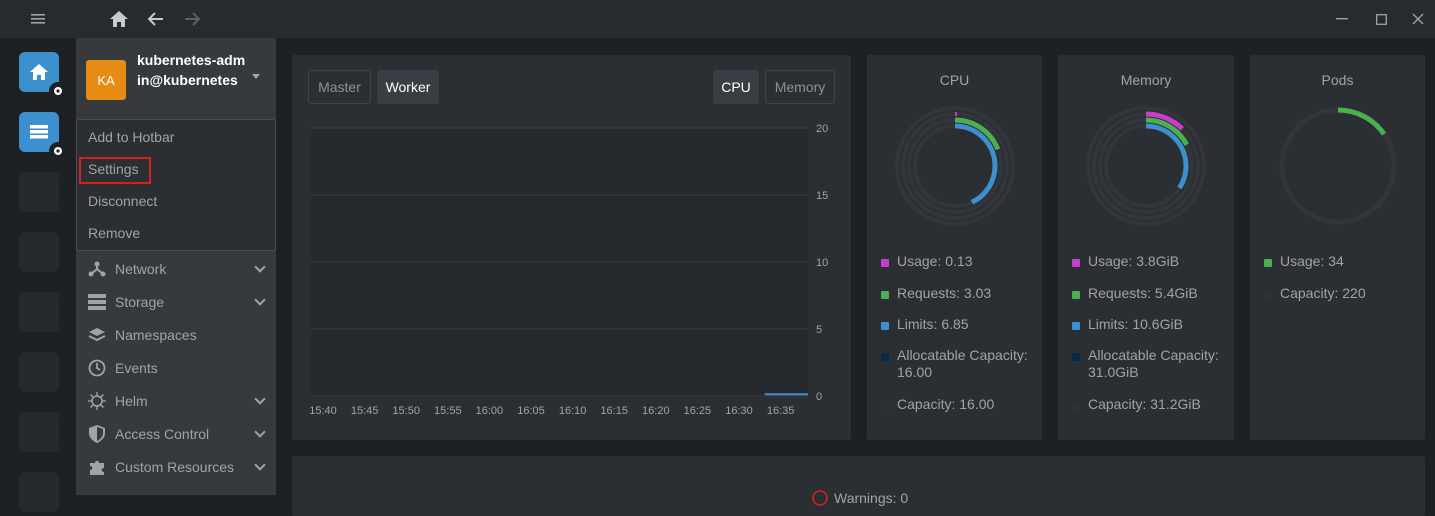 Image resolution: width=1435 pixels, height=516 pixels. I want to click on menu-item-remove: Remove, so click(114, 233).